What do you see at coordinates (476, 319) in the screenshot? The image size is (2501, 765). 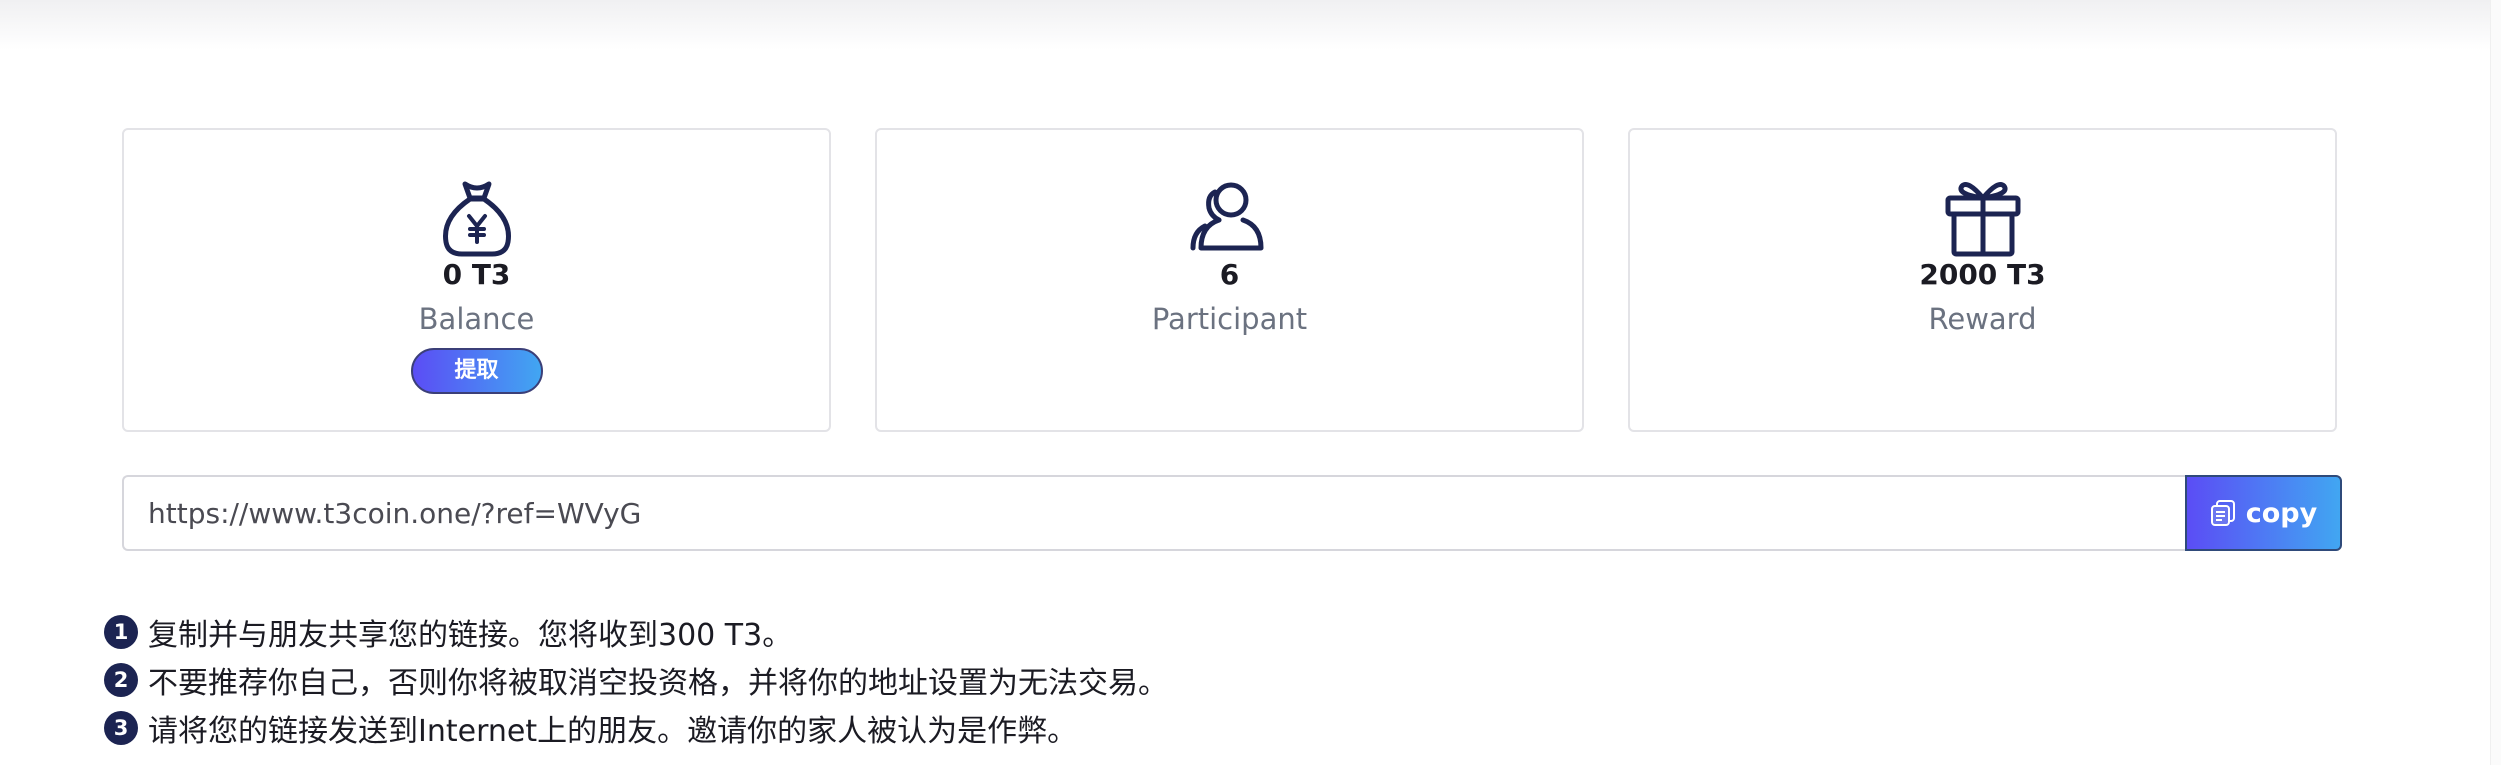 I see `balance-label: Balance` at bounding box center [476, 319].